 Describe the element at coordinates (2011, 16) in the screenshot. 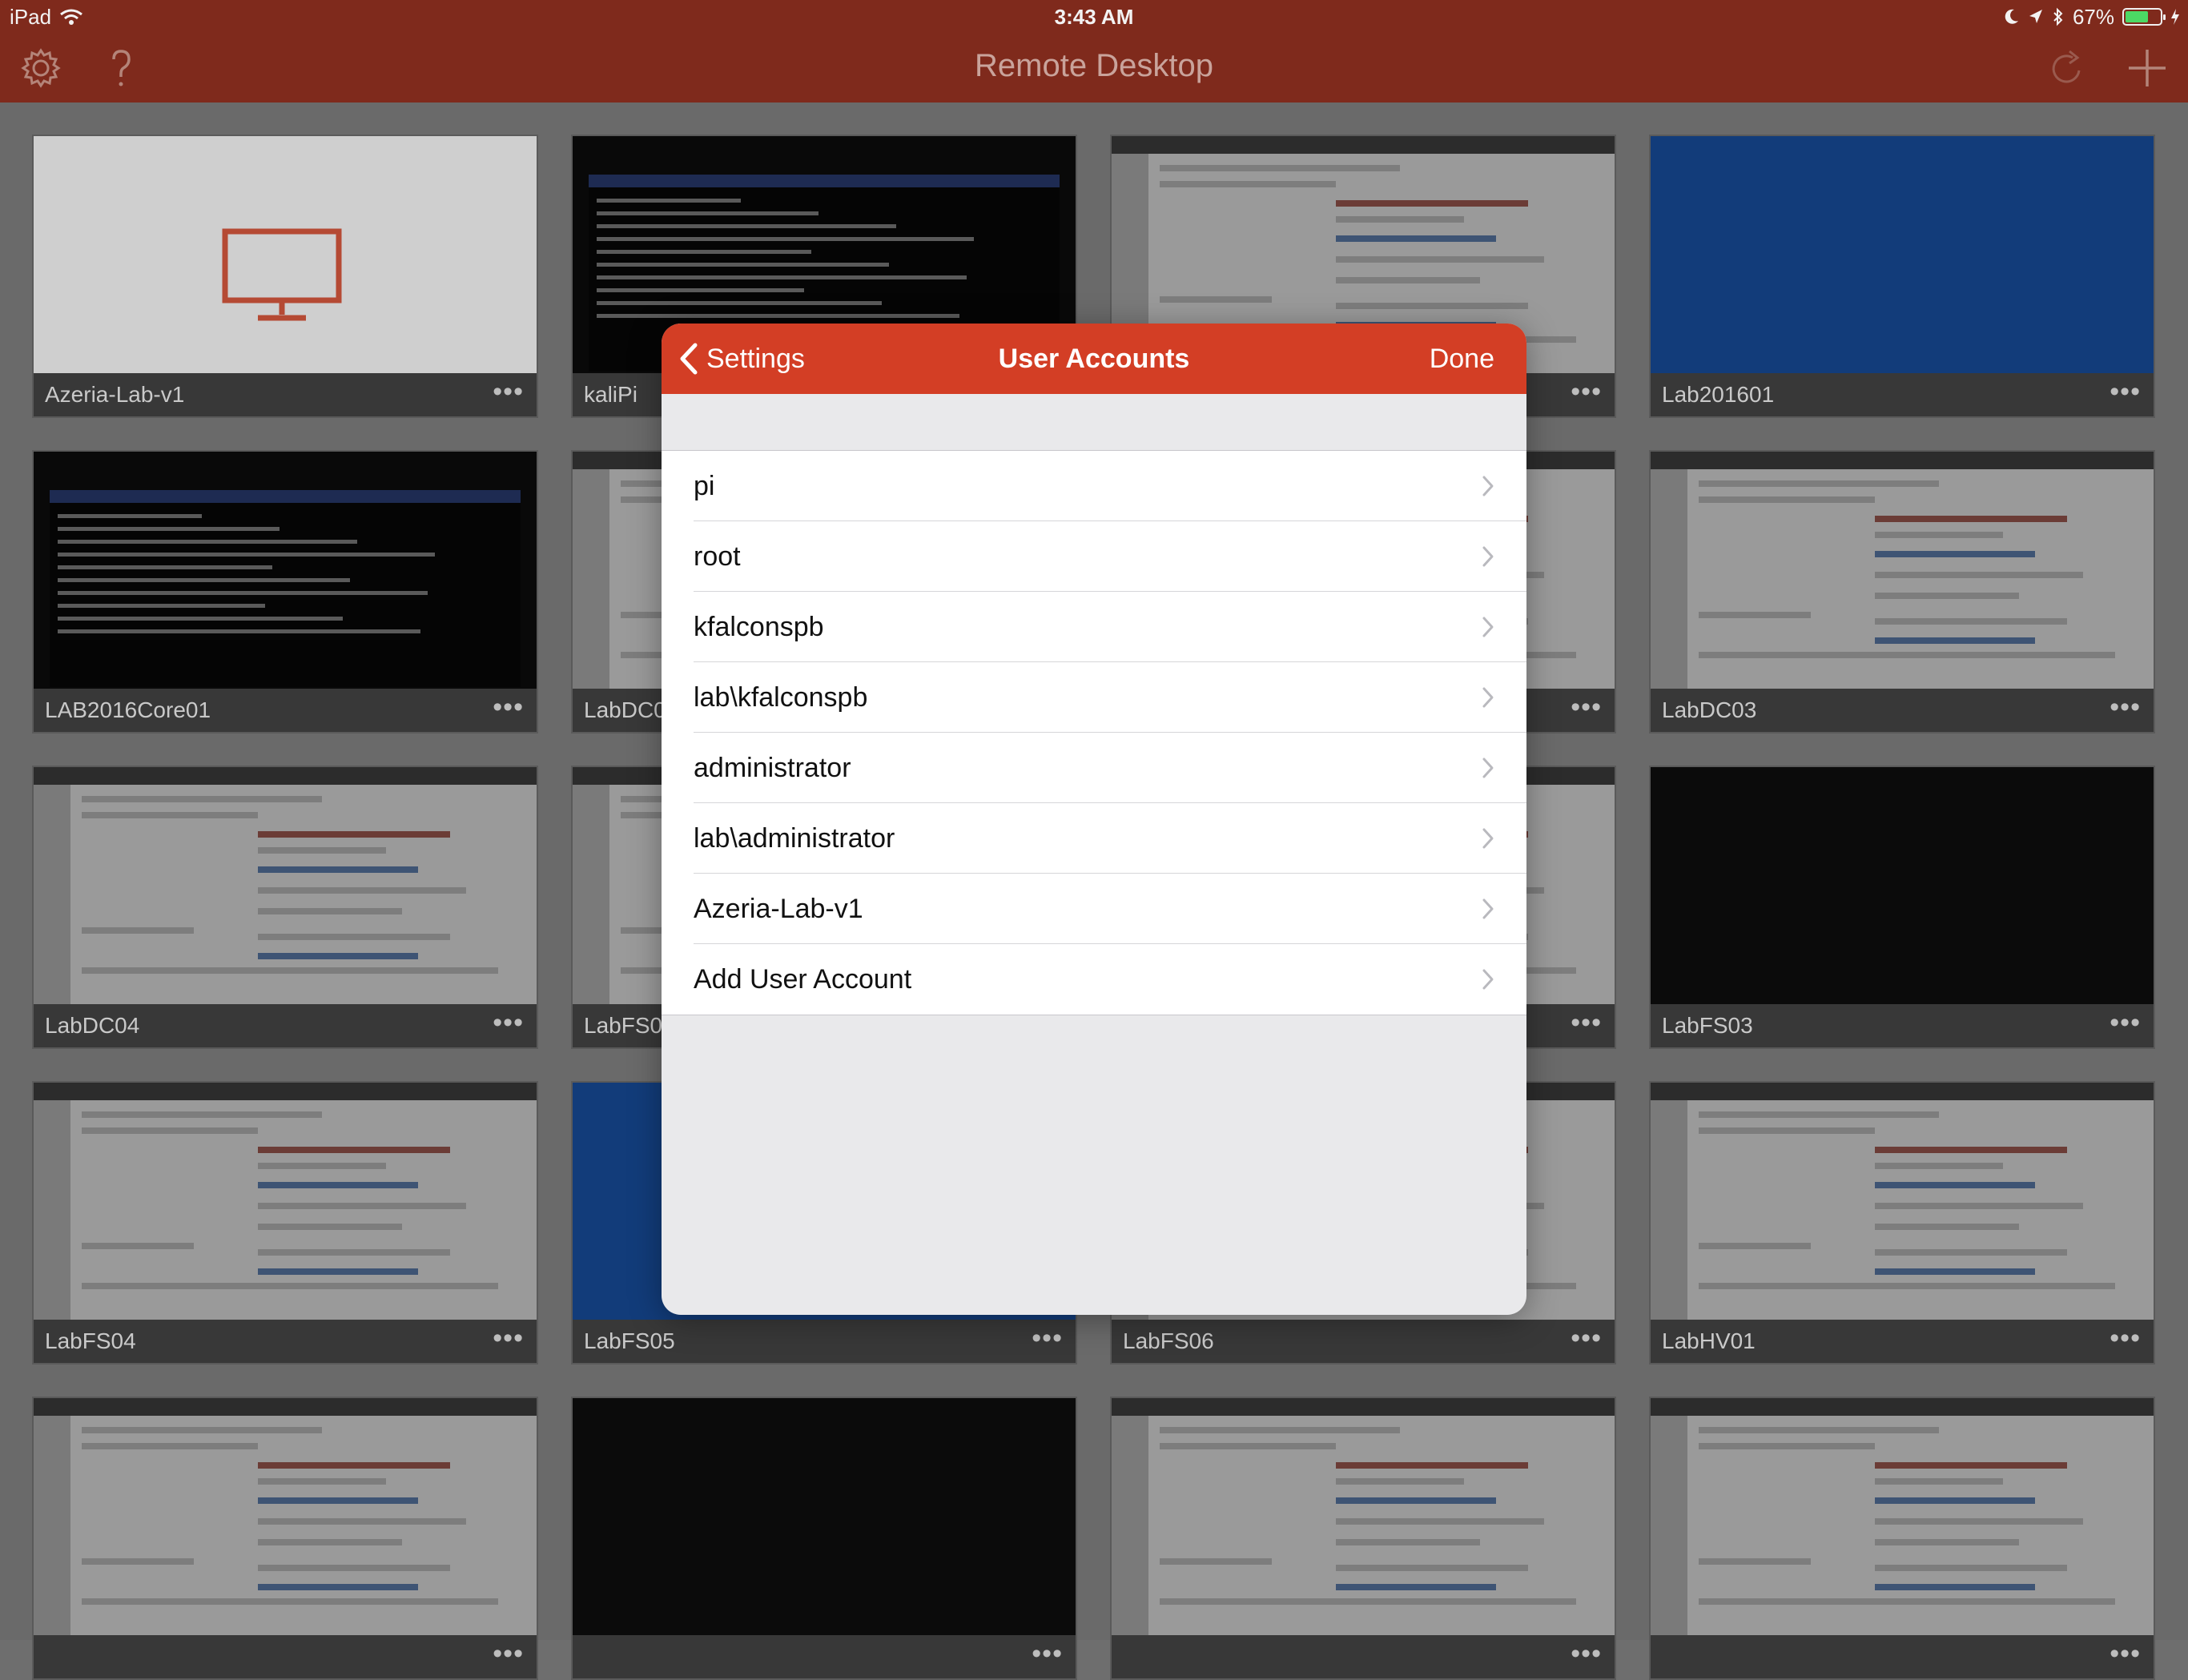

I see `moon-icon` at that location.